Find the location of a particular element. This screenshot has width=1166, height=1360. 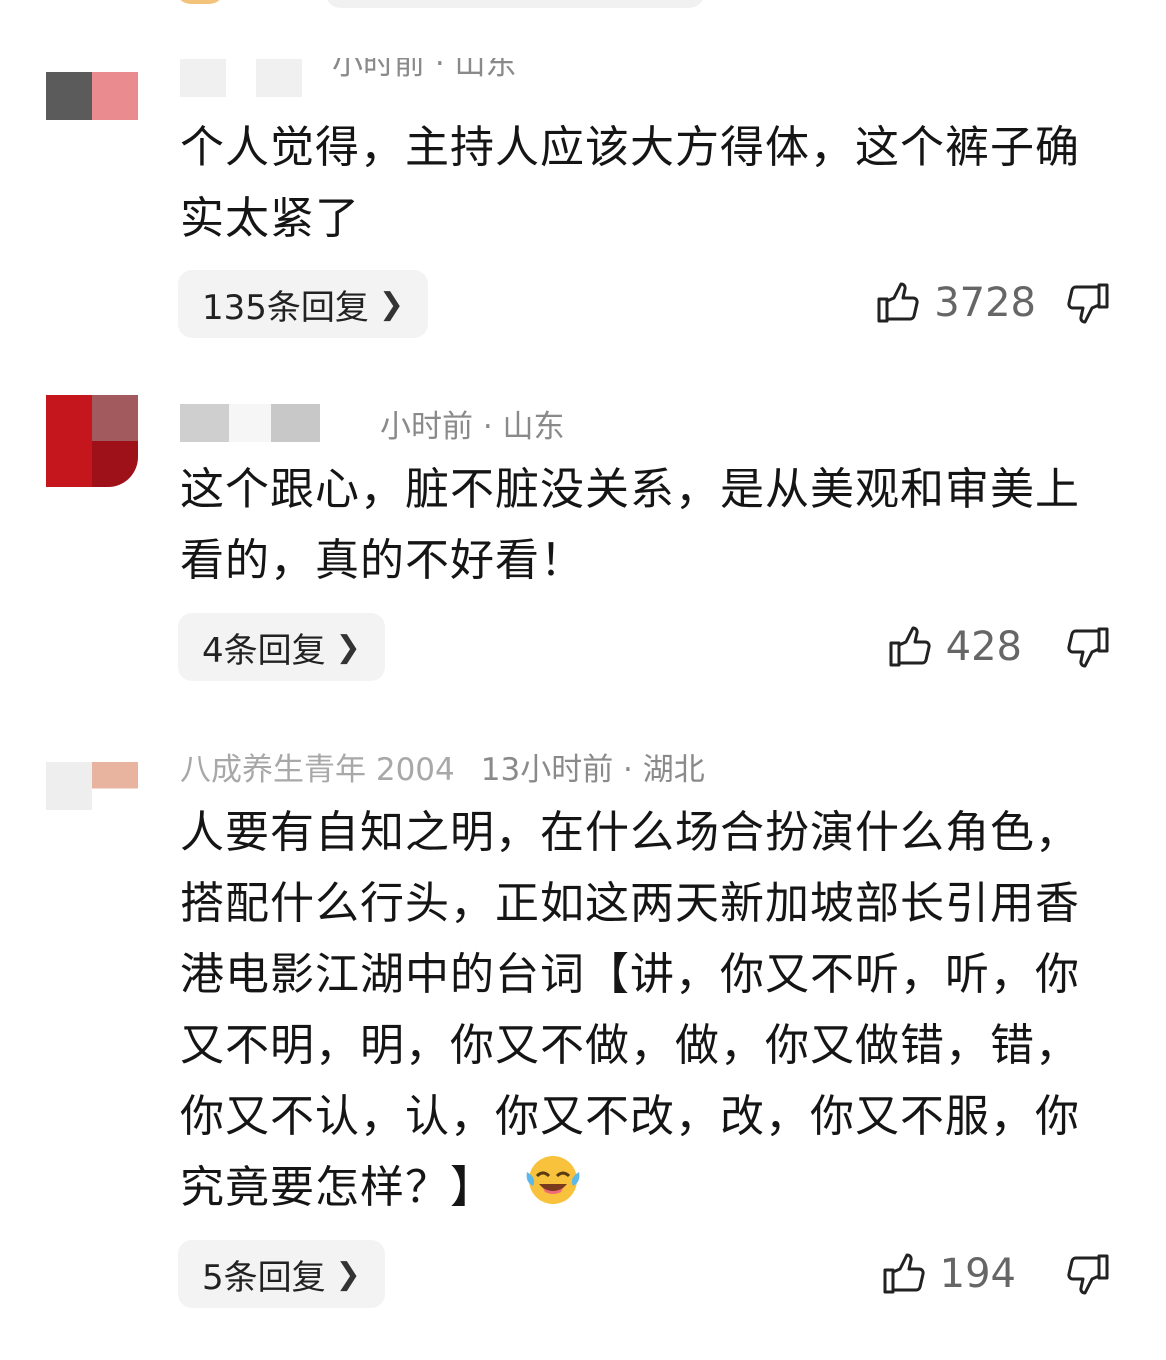

view-replies-button: 135条回复 ❯ is located at coordinates (303, 304).